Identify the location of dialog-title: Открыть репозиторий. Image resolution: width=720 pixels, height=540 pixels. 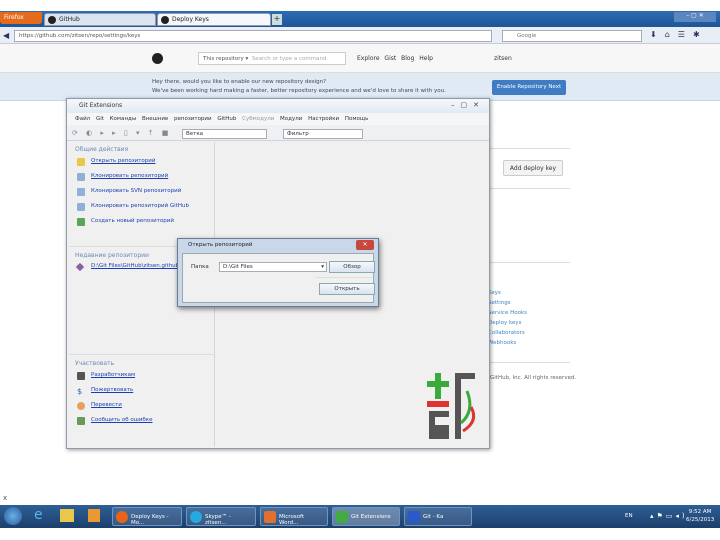
(220, 245).